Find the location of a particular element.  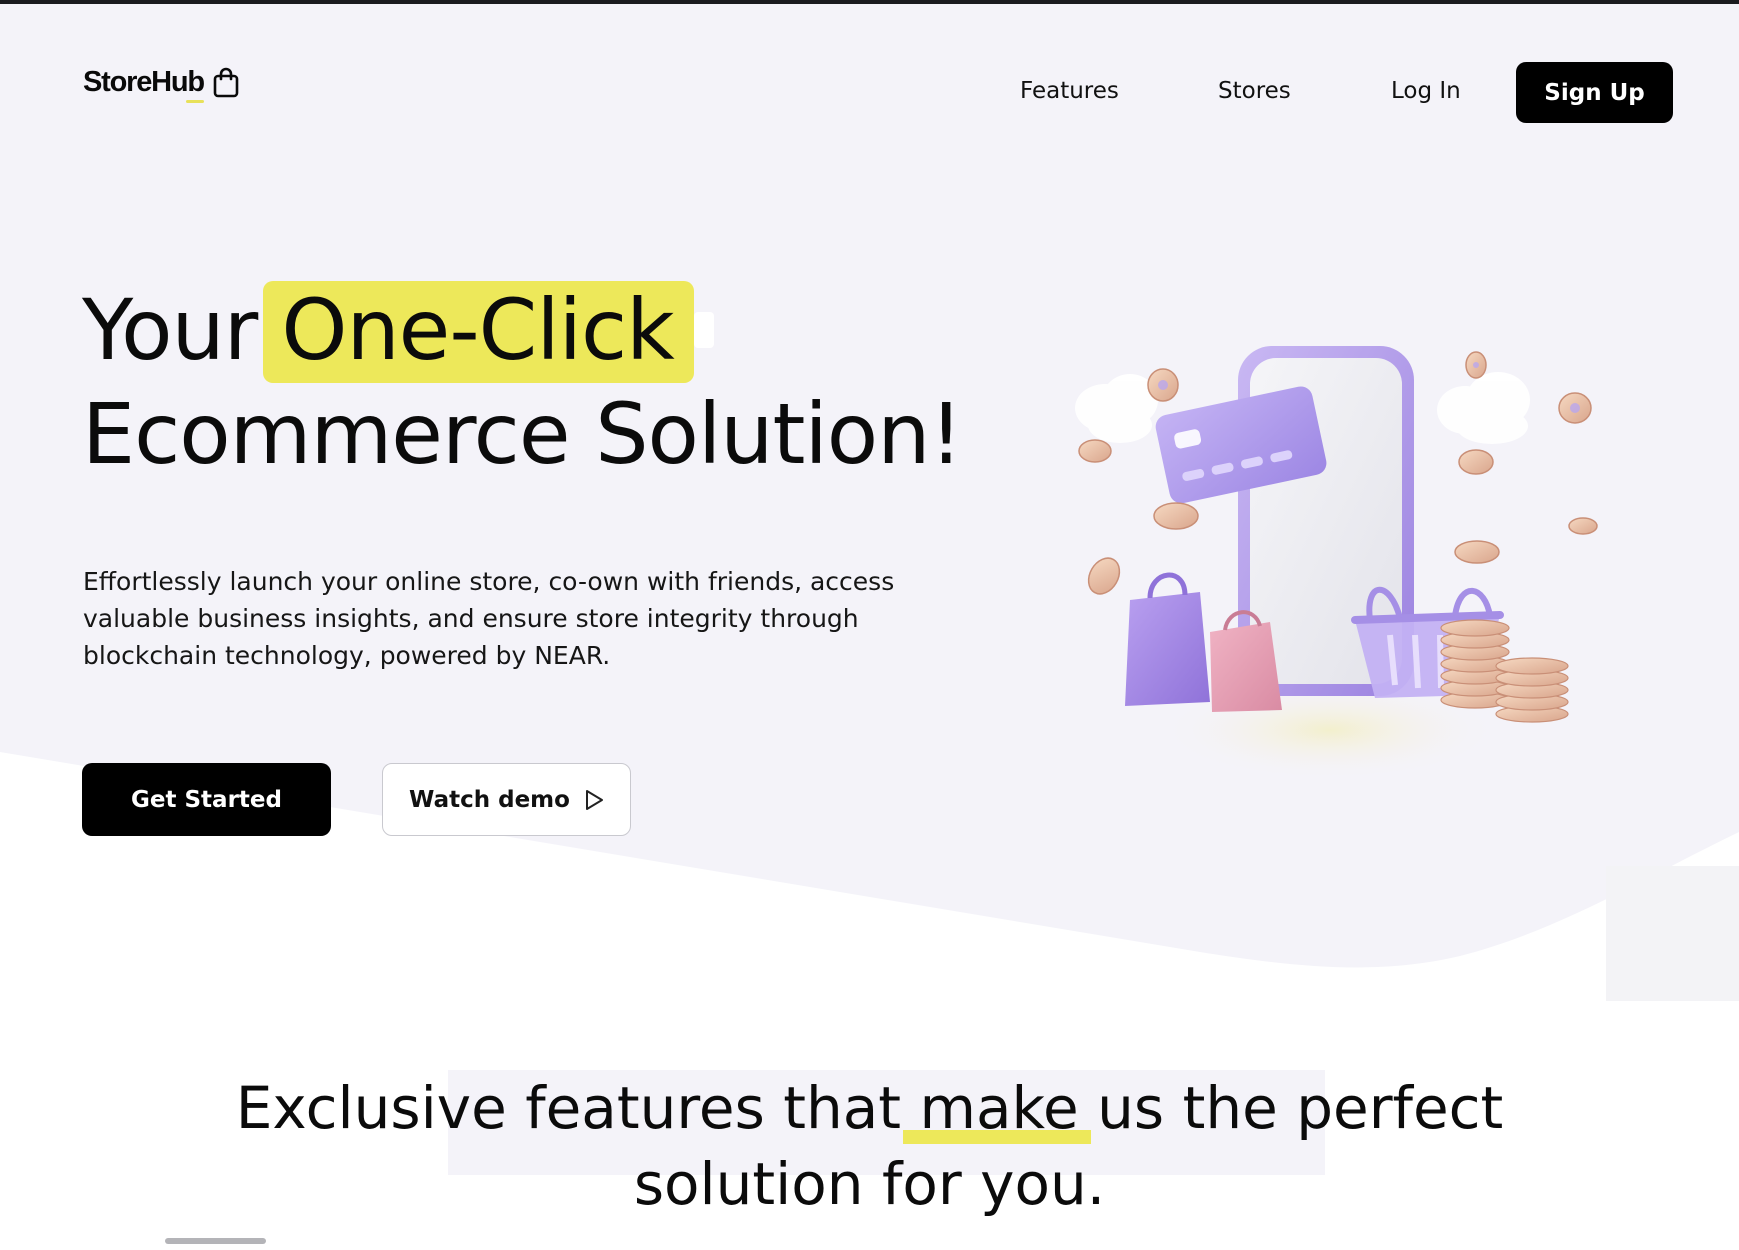

signup-button: Sign Up is located at coordinates (1594, 92).